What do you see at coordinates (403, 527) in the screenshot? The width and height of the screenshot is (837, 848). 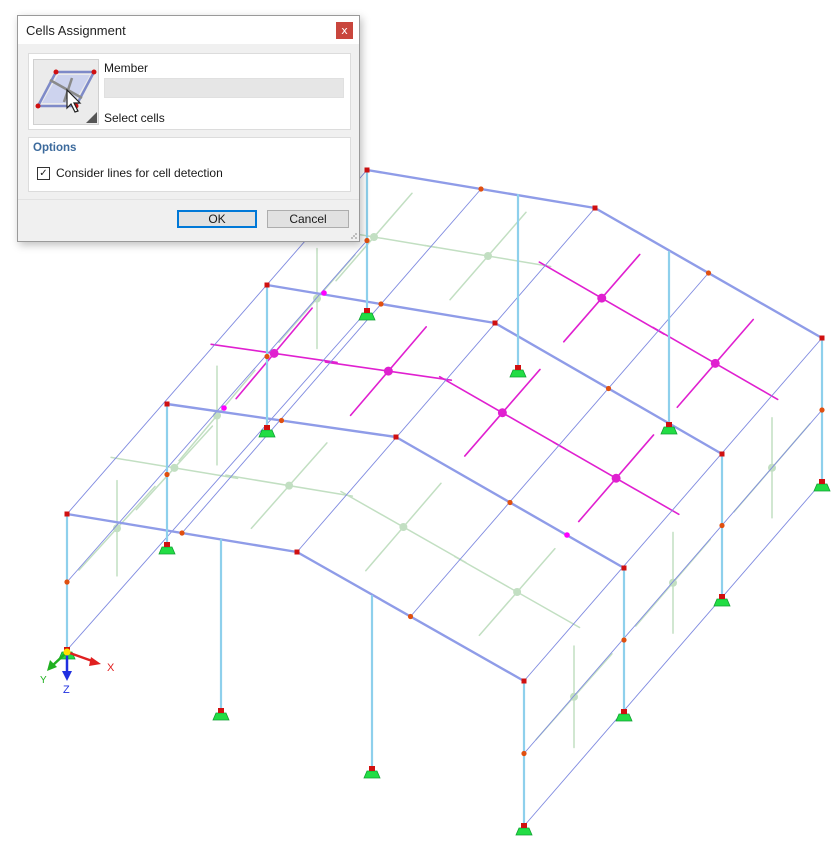 I see `unselected-cell-2-center` at bounding box center [403, 527].